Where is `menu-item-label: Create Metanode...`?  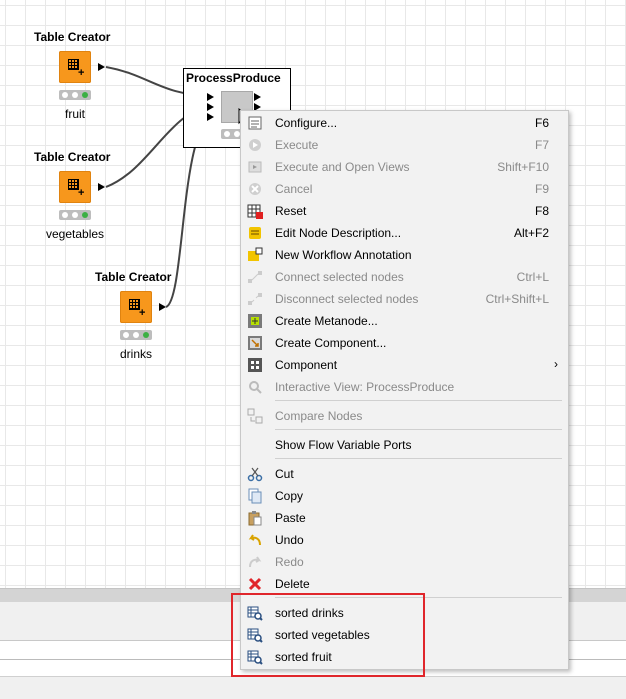 menu-item-label: Create Metanode... is located at coordinates (326, 321).